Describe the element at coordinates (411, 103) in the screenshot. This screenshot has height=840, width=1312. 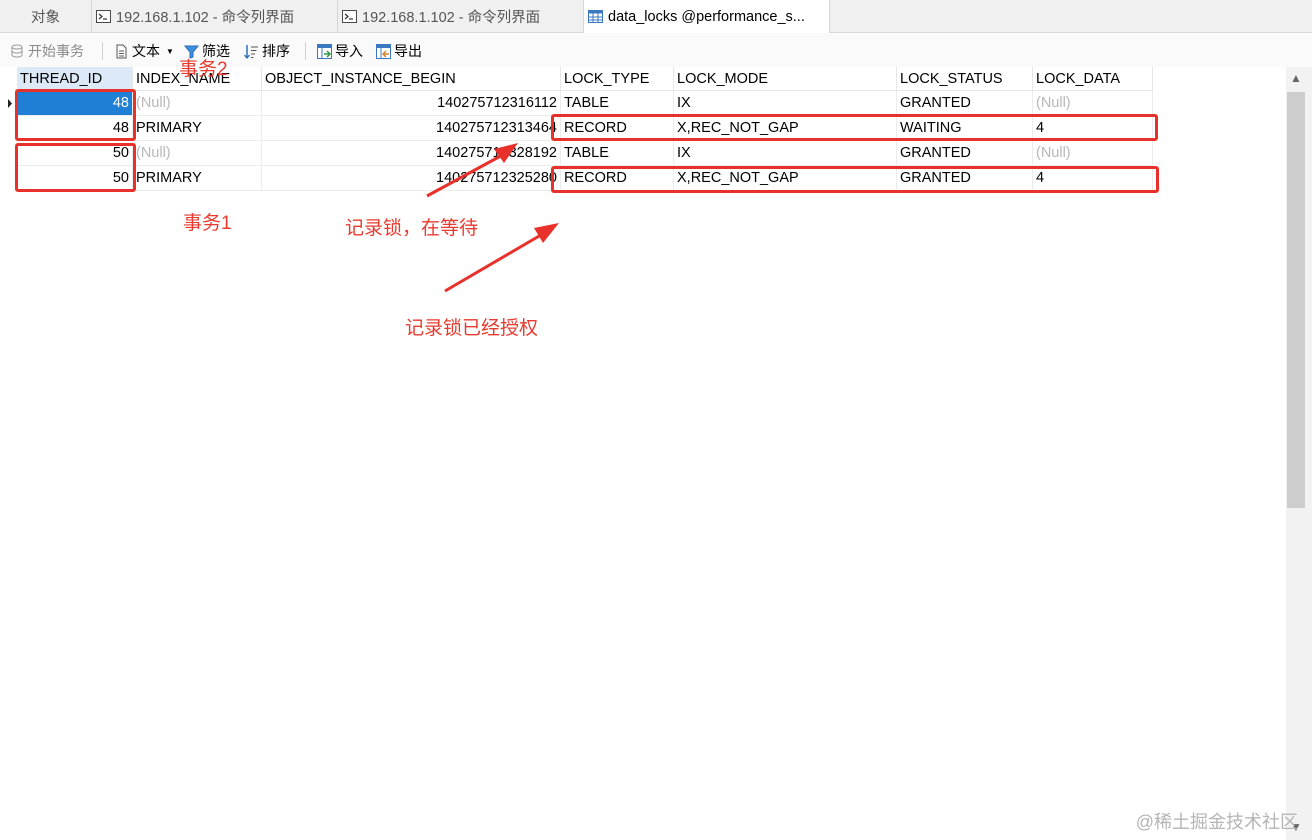
I see `table-cell: 140275712316112` at that location.